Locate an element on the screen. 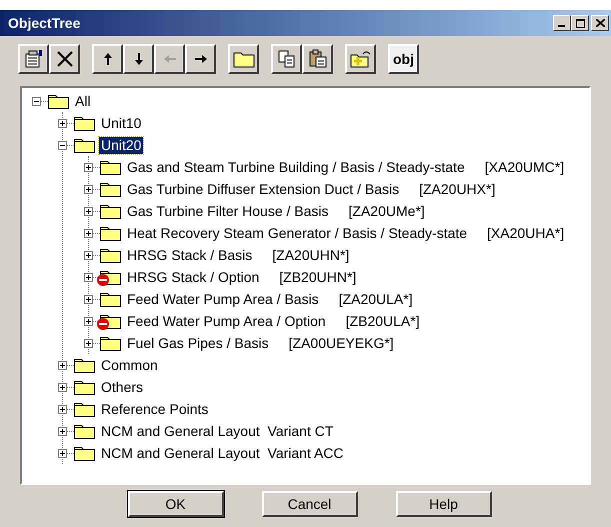  paste-icon is located at coordinates (318, 59).